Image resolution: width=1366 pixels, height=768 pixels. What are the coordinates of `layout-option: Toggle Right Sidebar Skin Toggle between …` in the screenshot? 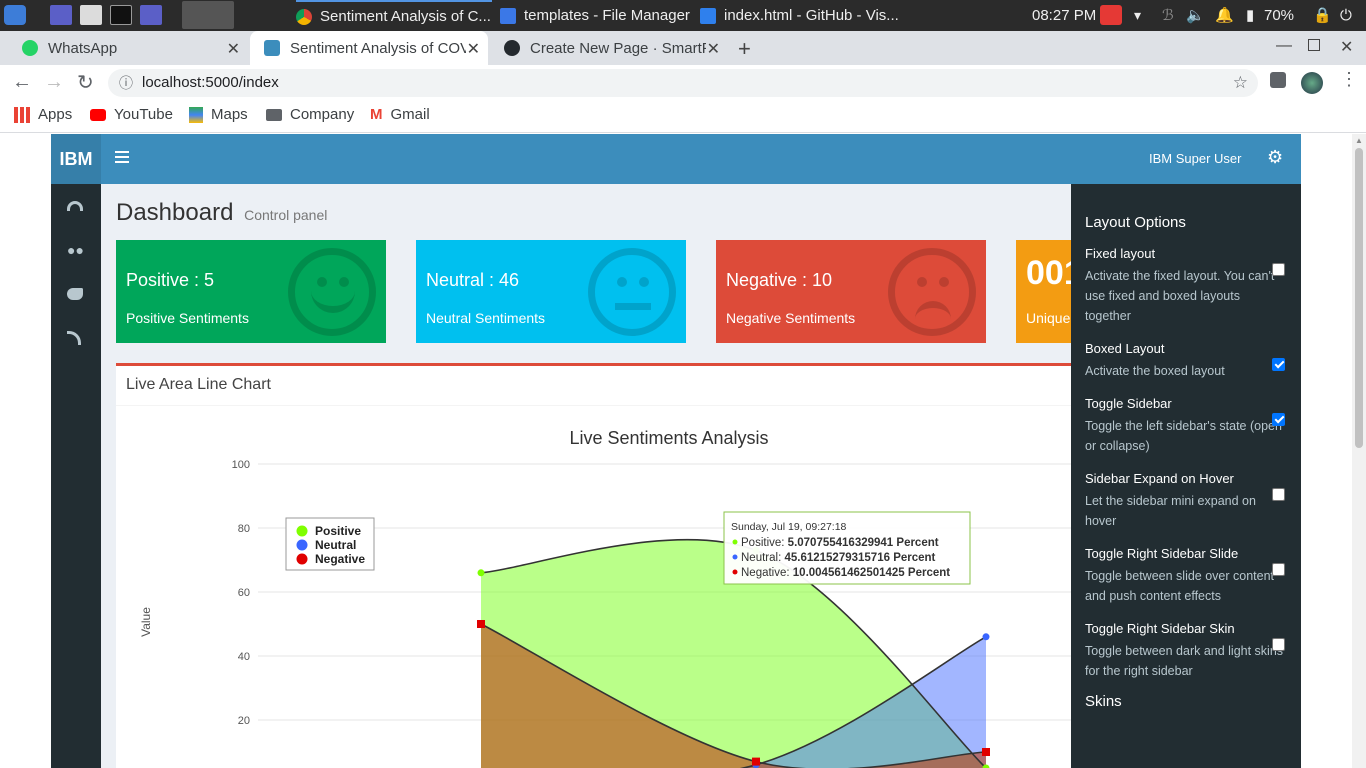 It's located at (1186, 651).